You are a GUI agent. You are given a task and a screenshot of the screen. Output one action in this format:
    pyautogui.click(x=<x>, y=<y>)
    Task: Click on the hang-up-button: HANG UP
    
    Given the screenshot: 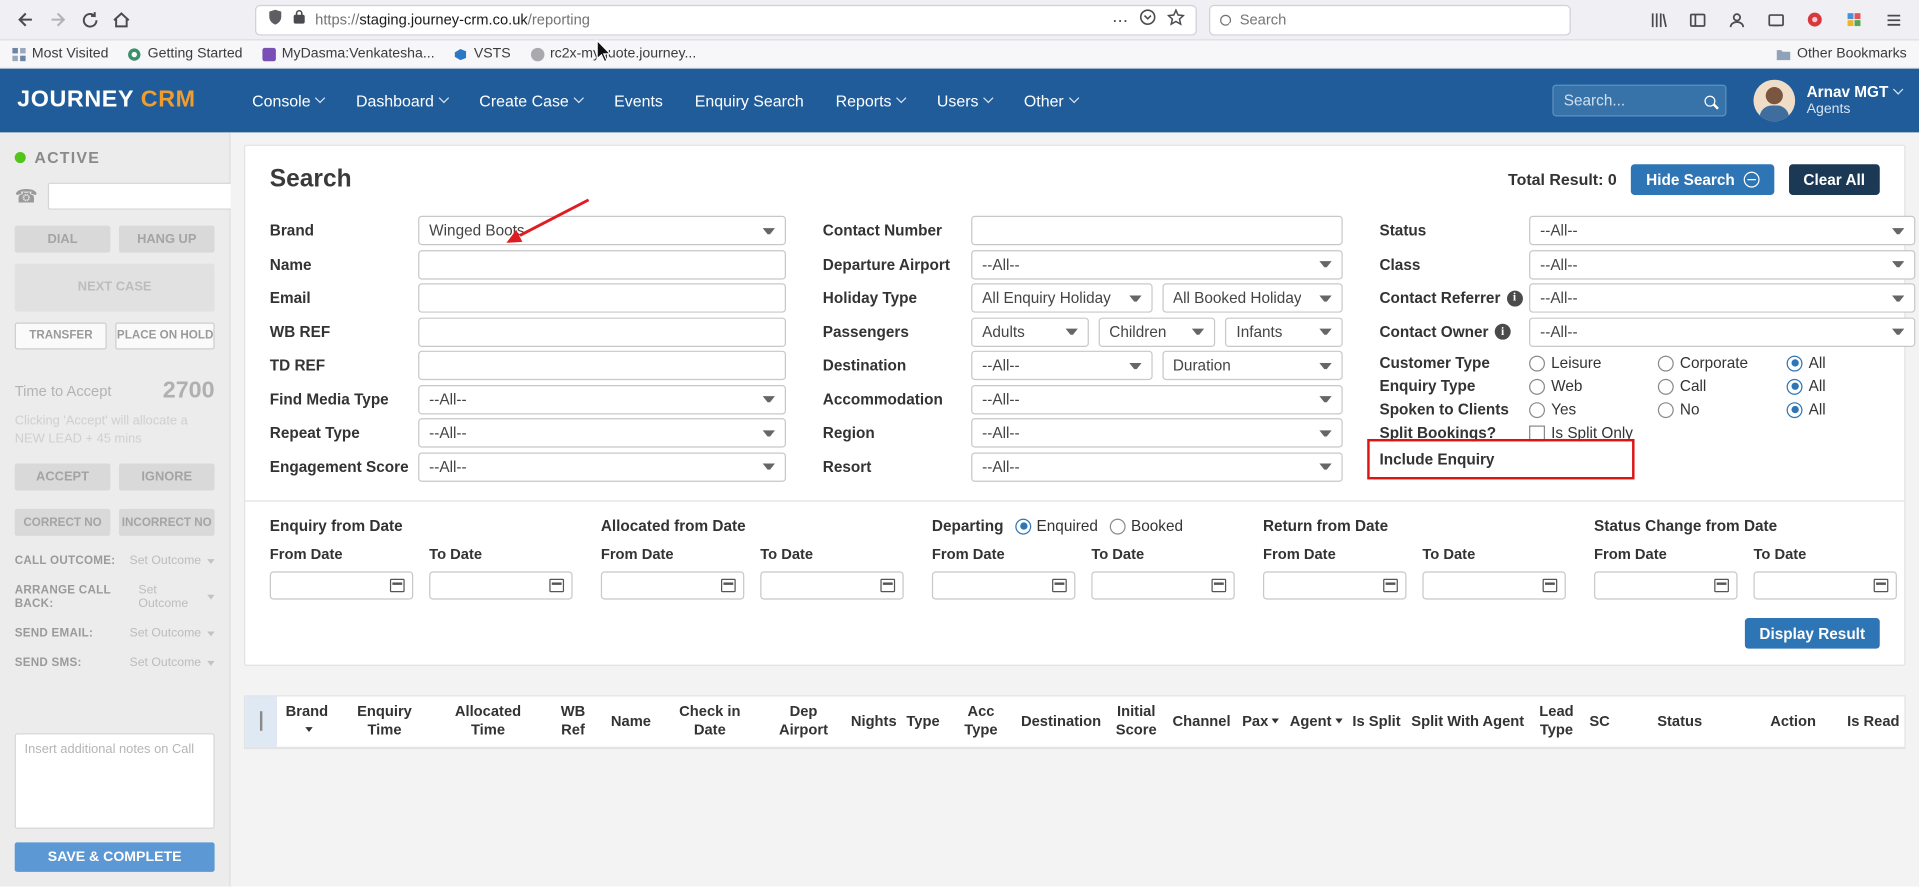 What is the action you would take?
    pyautogui.click(x=166, y=239)
    